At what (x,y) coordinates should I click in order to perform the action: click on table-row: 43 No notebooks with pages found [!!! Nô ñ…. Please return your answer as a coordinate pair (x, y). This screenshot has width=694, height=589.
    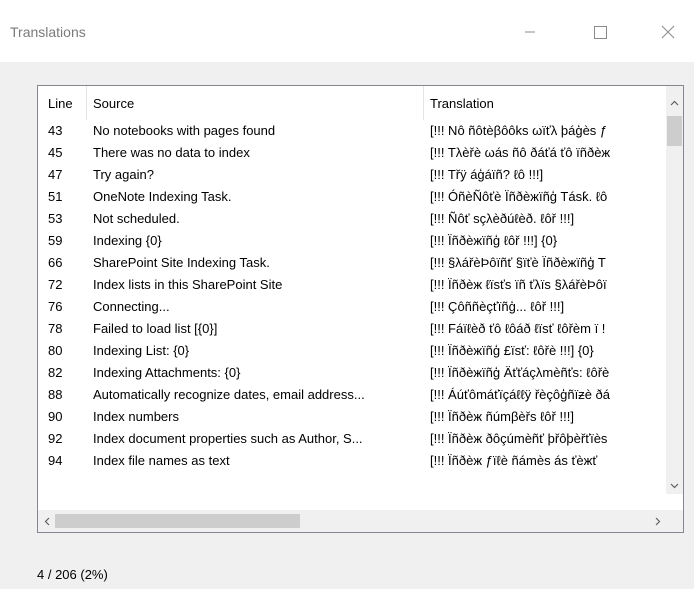
    Looking at the image, I should click on (353, 131).